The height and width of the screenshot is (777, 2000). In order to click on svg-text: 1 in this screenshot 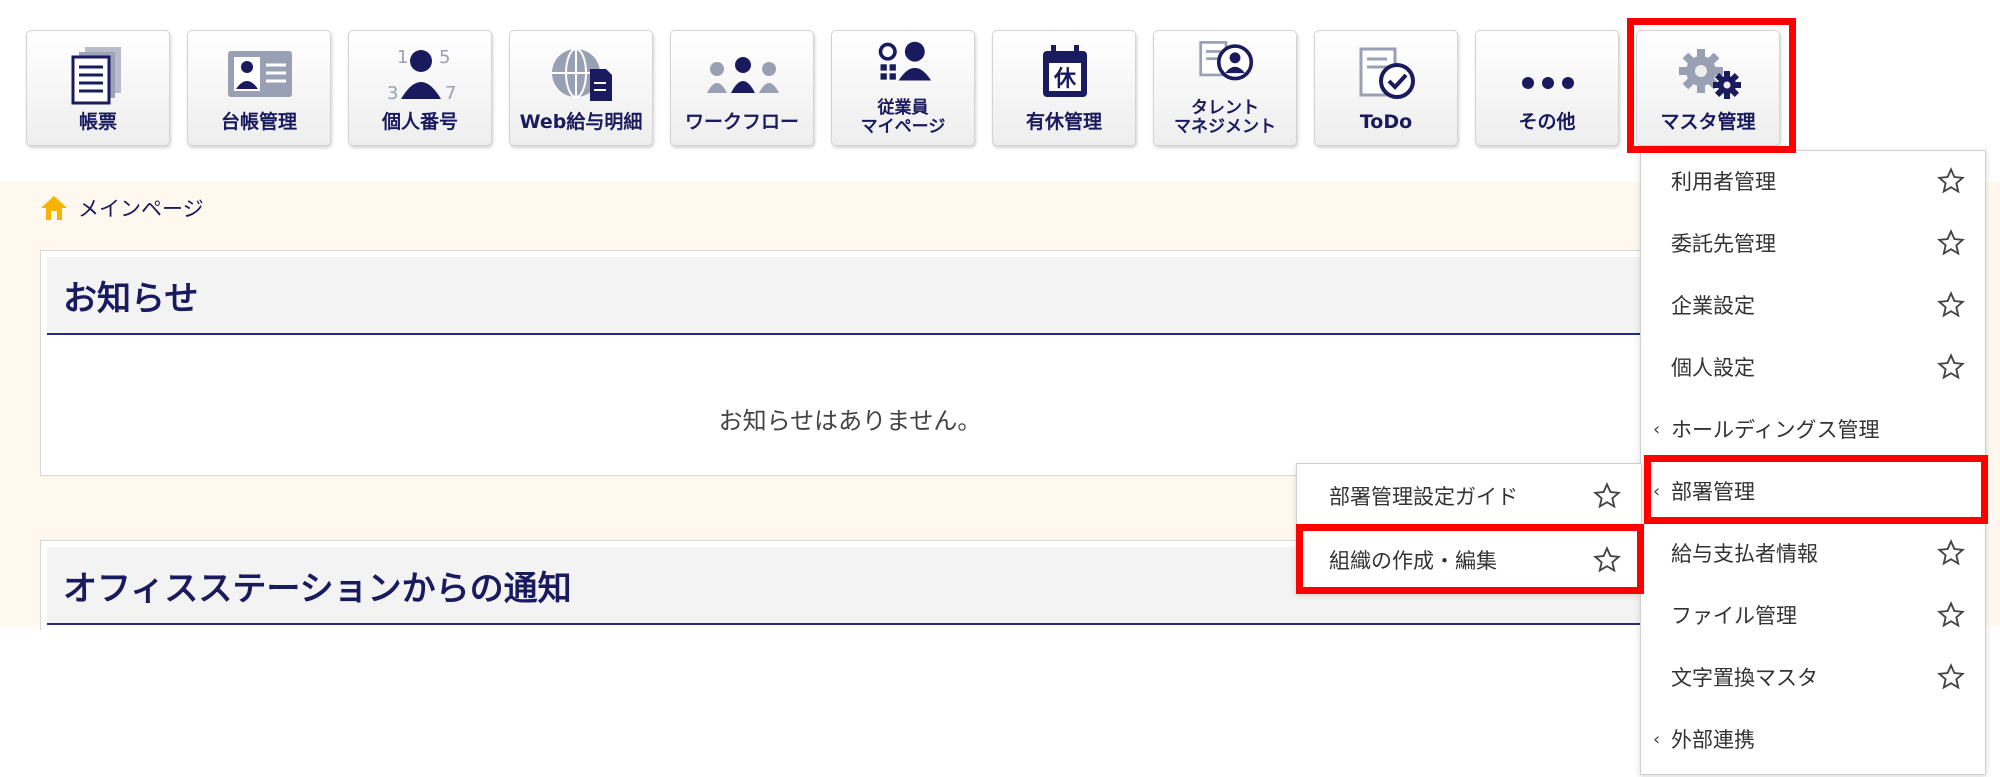, I will do `click(402, 57)`.